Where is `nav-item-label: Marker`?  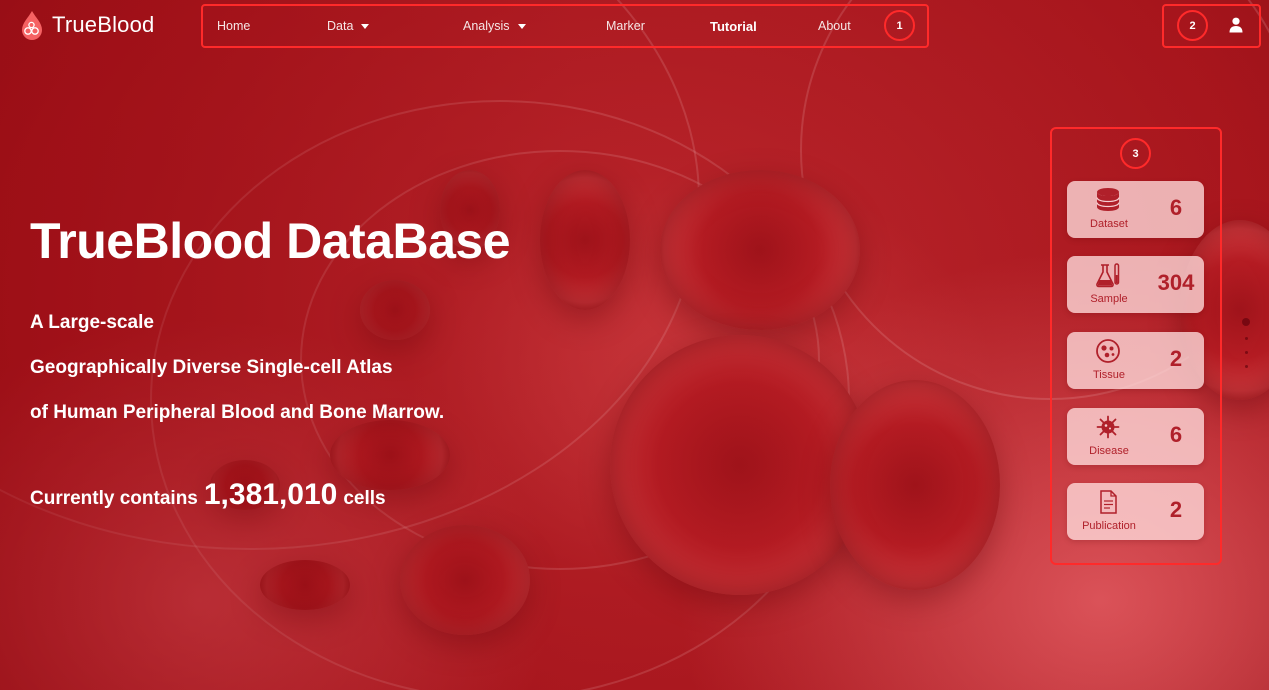
nav-item-label: Marker is located at coordinates (625, 26).